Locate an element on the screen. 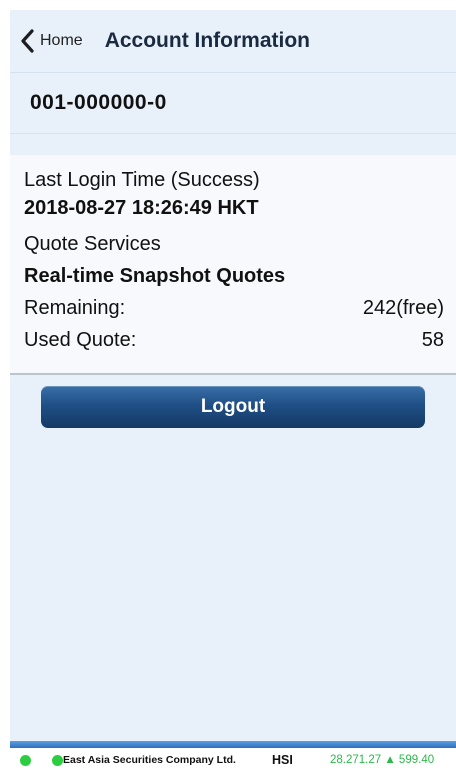 Image resolution: width=456 pixels, height=773 pixels. company-name: East Asia Securities Company Ltd. is located at coordinates (149, 760).